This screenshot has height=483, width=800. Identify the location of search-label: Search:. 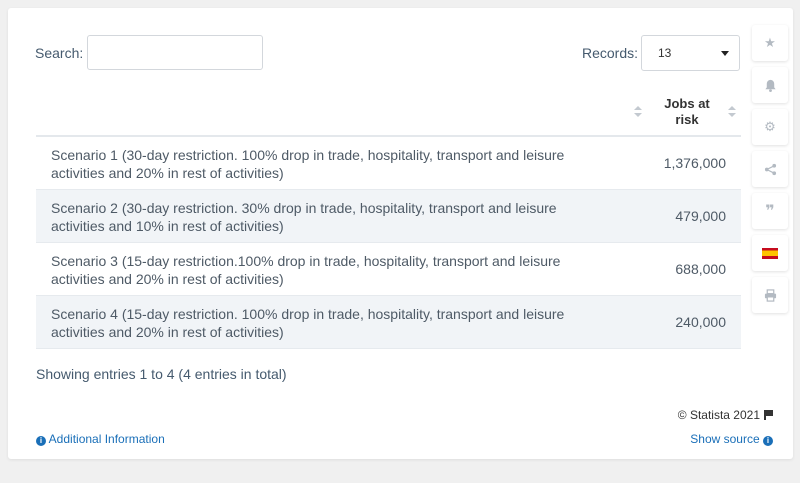
(59, 53).